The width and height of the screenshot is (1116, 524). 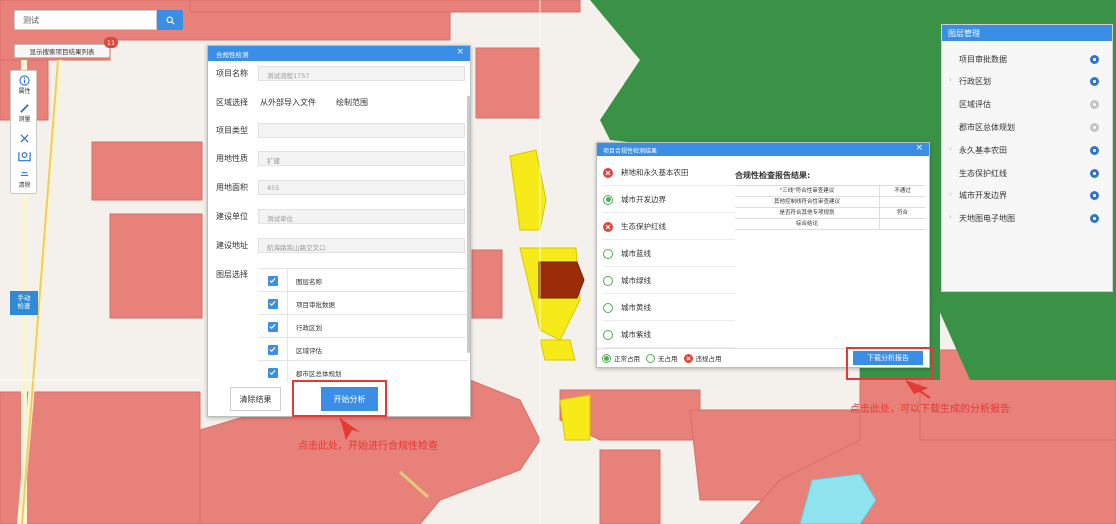 What do you see at coordinates (635, 410) in the screenshot?
I see `annotation-arrows` at bounding box center [635, 410].